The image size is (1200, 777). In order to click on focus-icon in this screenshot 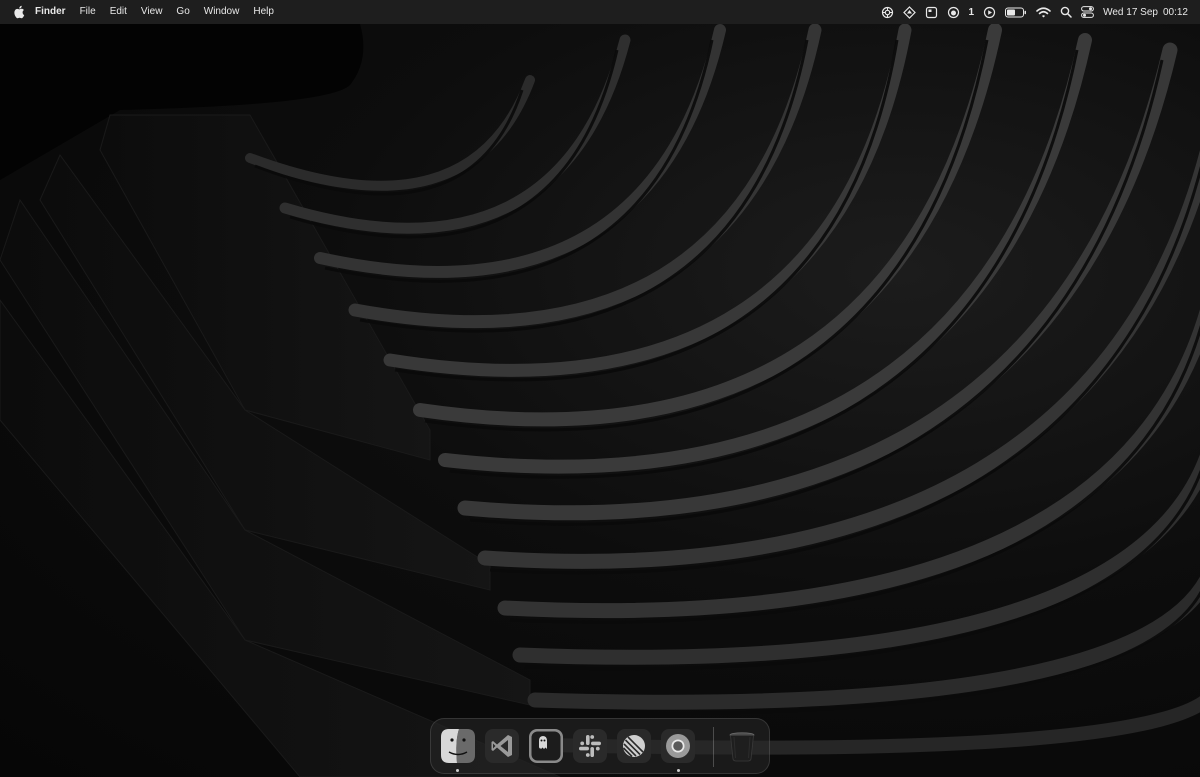, I will do `click(953, 12)`.